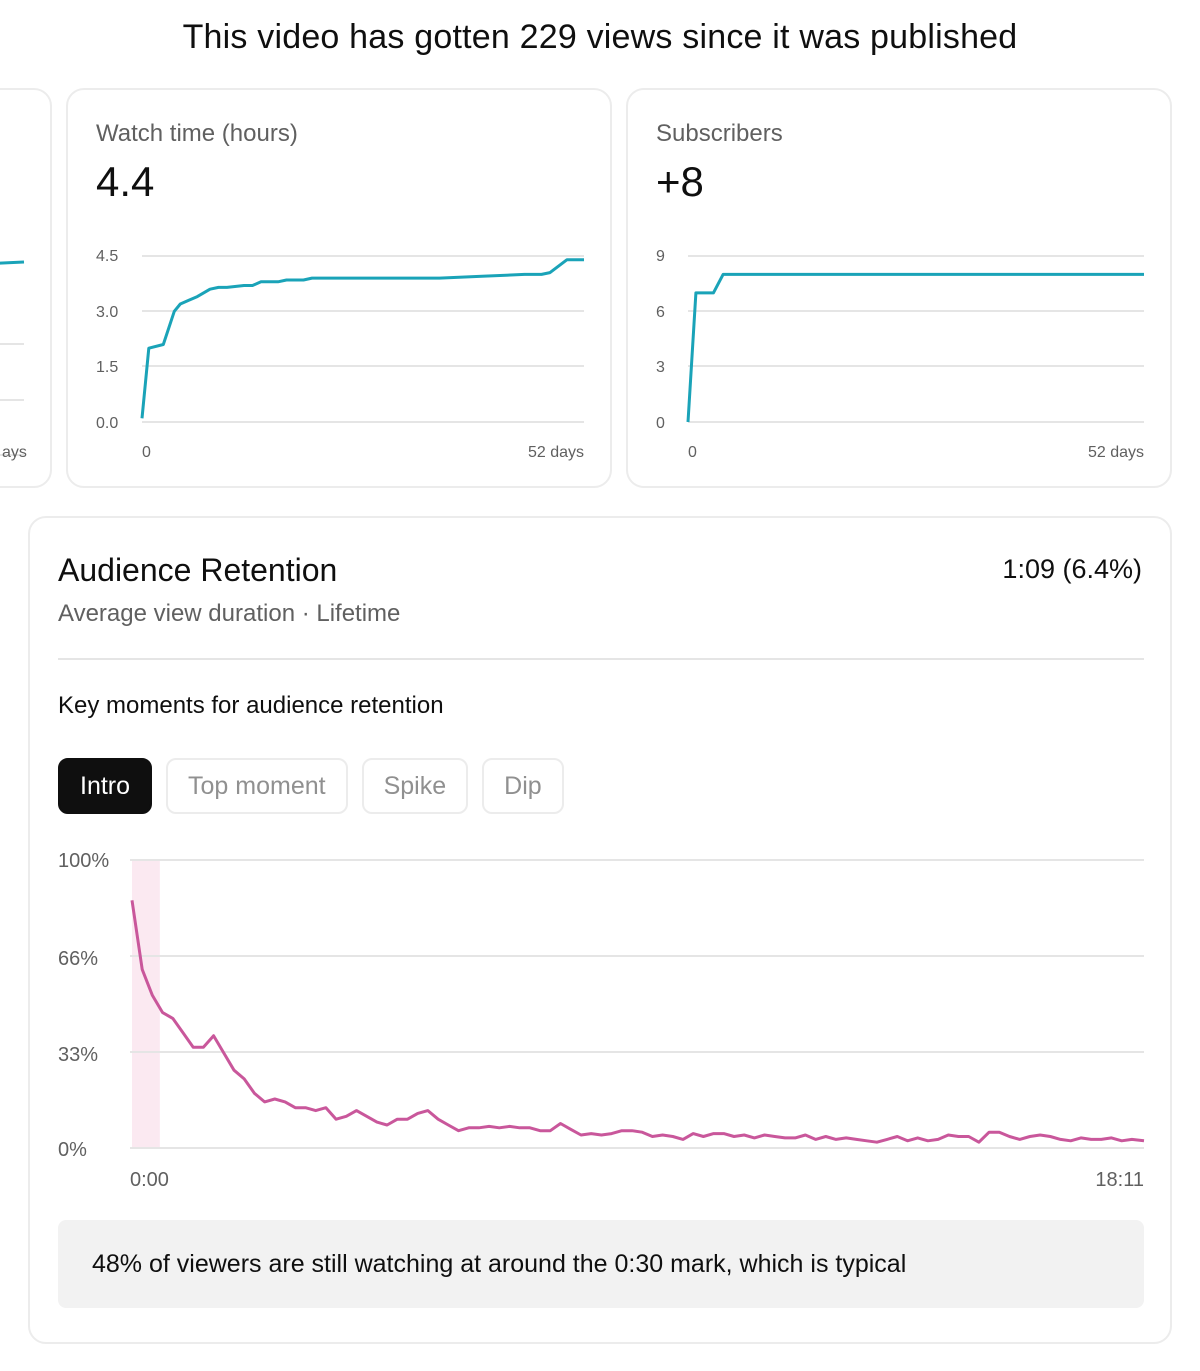 The width and height of the screenshot is (1200, 1371). I want to click on subscribers-chart: 9 6 3 0 0 52 days, so click(900, 354).